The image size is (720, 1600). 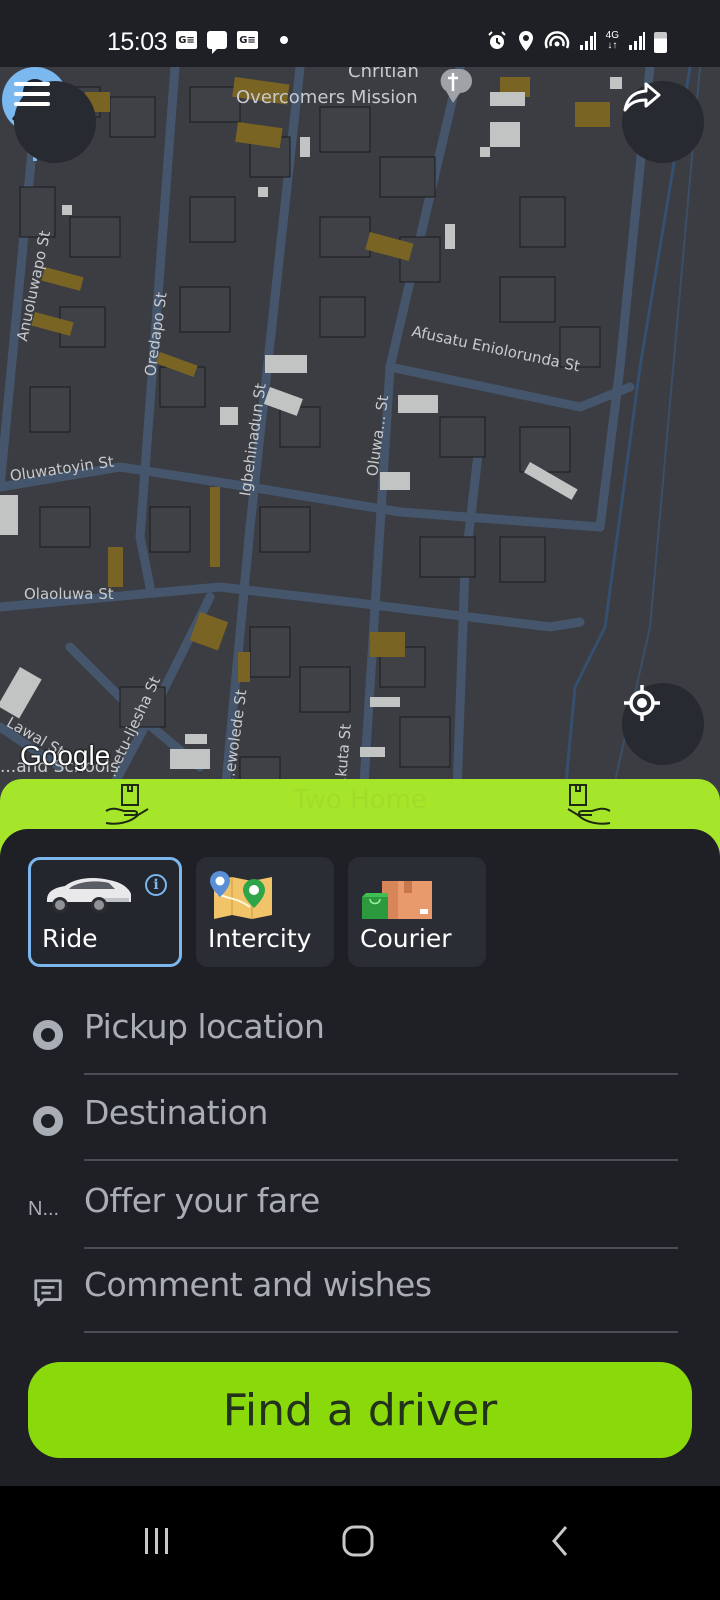 I want to click on package-icon, so click(x=397, y=900).